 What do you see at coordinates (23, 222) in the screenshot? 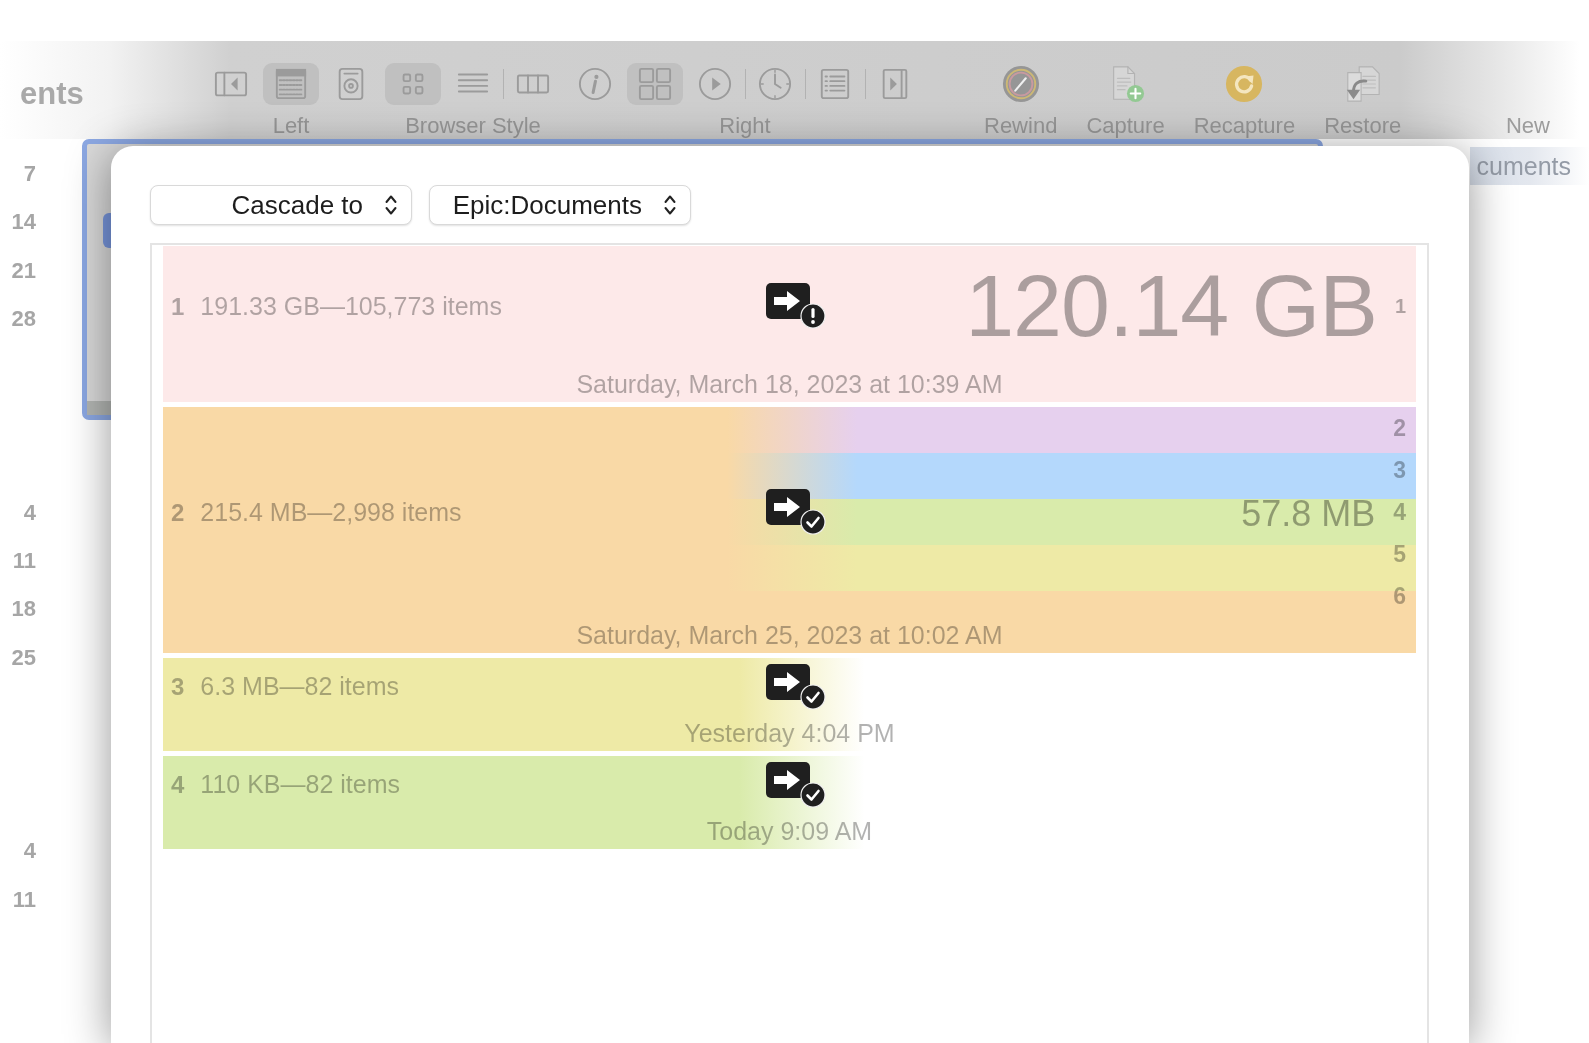
I see `calendar-day: 14` at bounding box center [23, 222].